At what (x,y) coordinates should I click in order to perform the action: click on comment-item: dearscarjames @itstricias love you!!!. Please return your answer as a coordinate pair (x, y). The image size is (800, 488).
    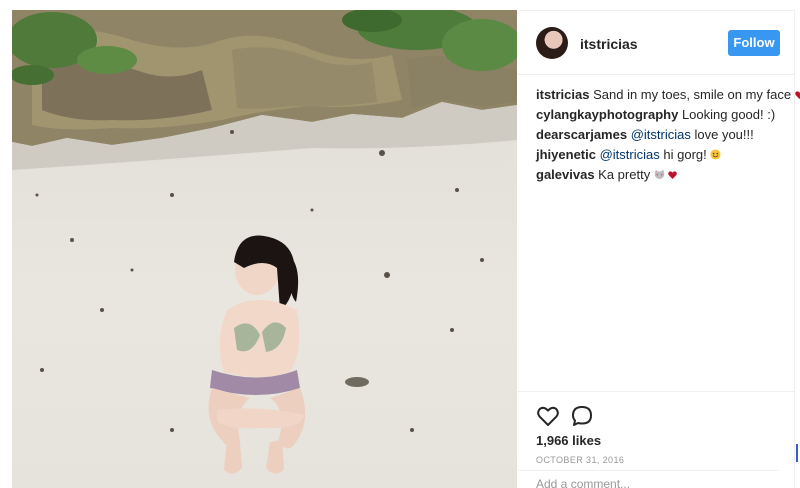
    Looking at the image, I should click on (662, 135).